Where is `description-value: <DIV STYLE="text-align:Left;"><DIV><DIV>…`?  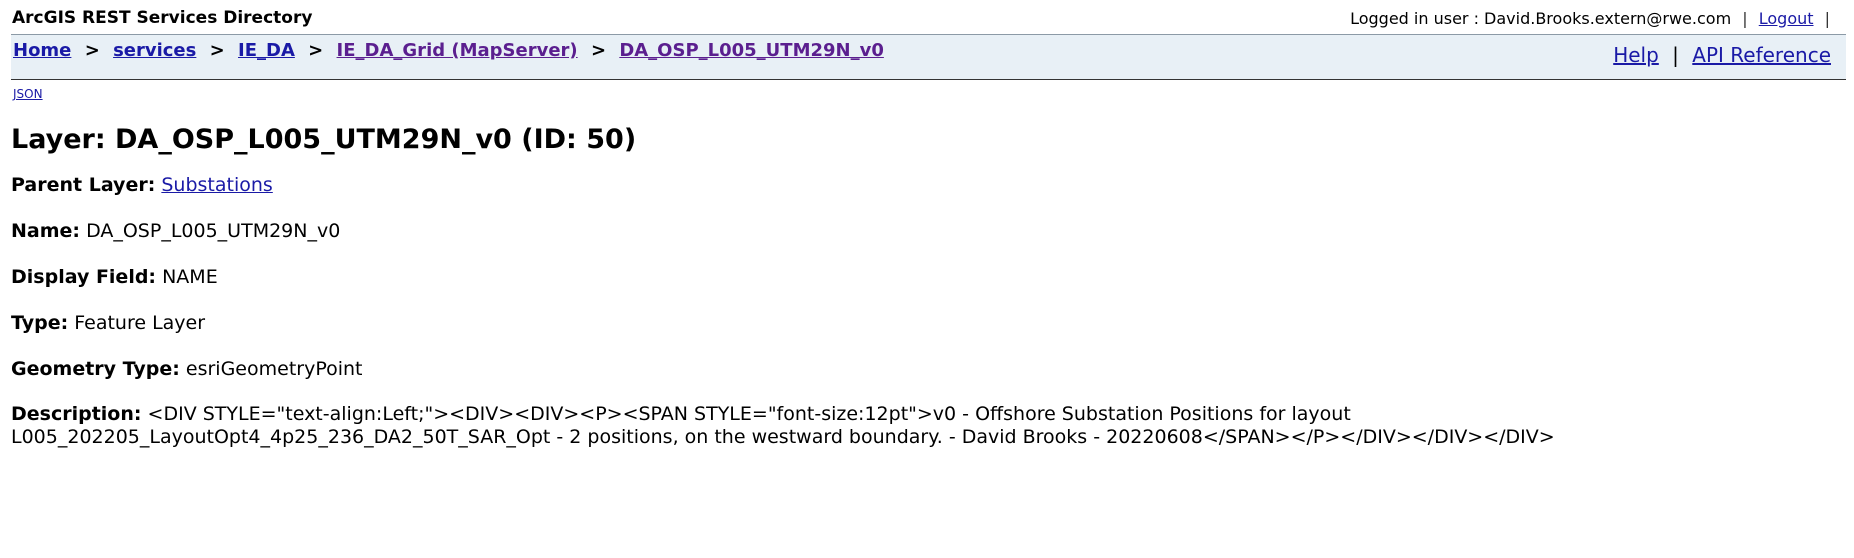 description-value: <DIV STYLE="text-align:Left;"><DIV><DIV>… is located at coordinates (783, 425).